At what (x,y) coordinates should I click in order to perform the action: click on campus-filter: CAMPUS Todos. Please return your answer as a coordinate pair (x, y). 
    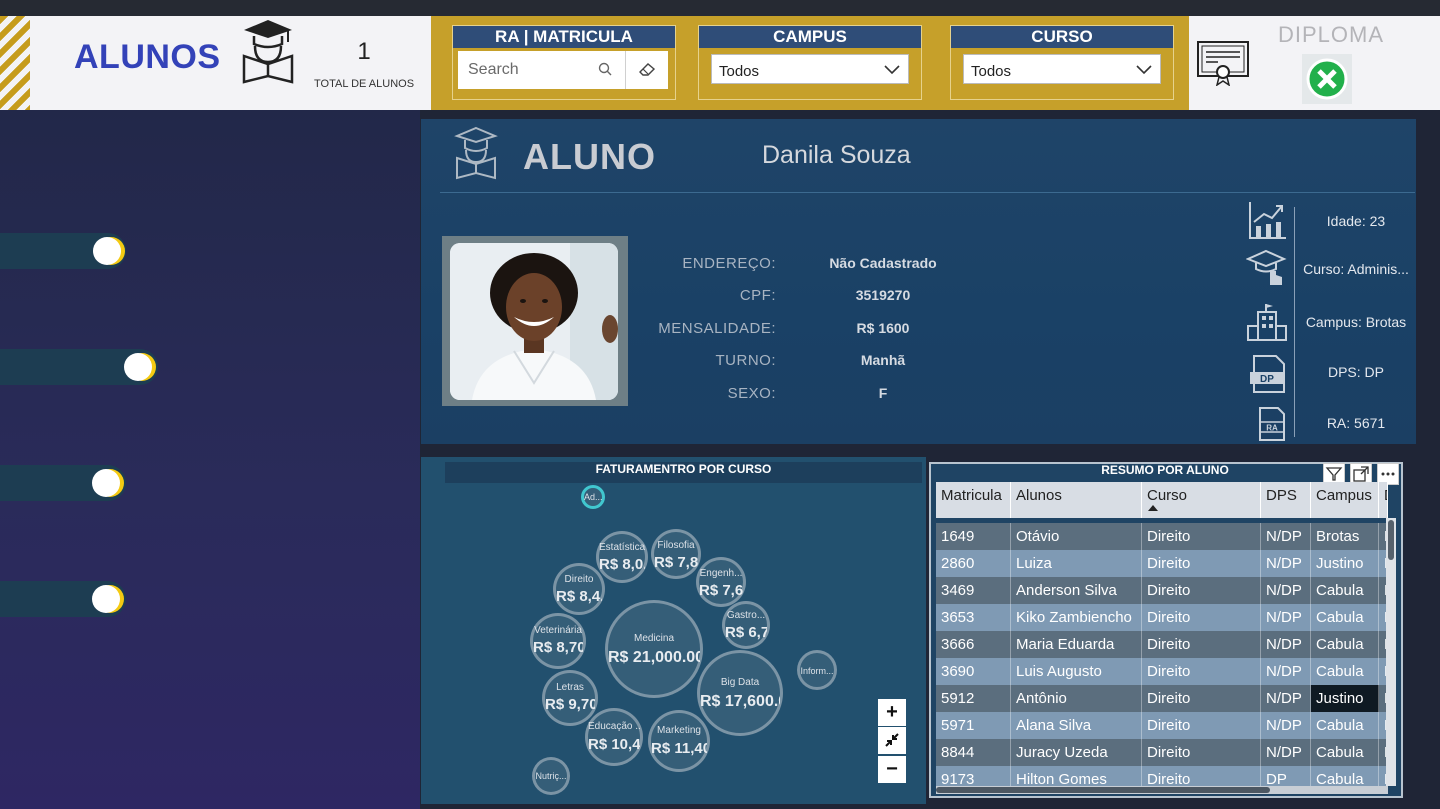
    Looking at the image, I should click on (810, 62).